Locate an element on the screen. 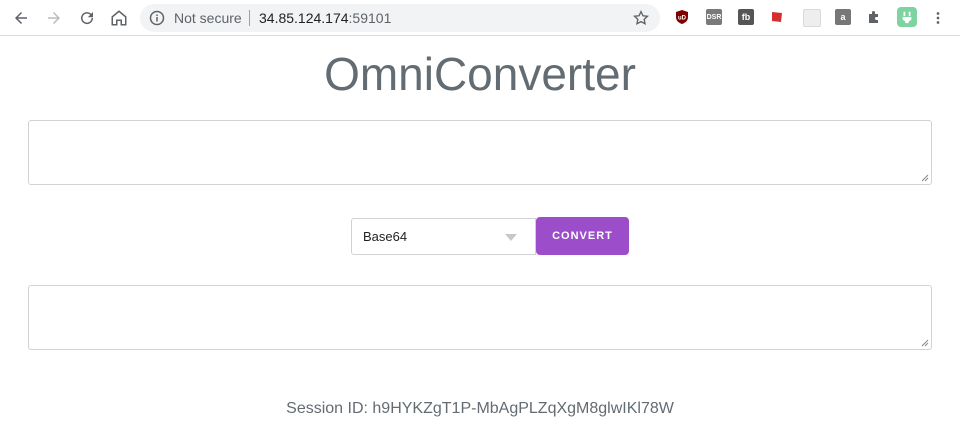 The width and height of the screenshot is (960, 427). page-title: OmniConverter is located at coordinates (480, 74).